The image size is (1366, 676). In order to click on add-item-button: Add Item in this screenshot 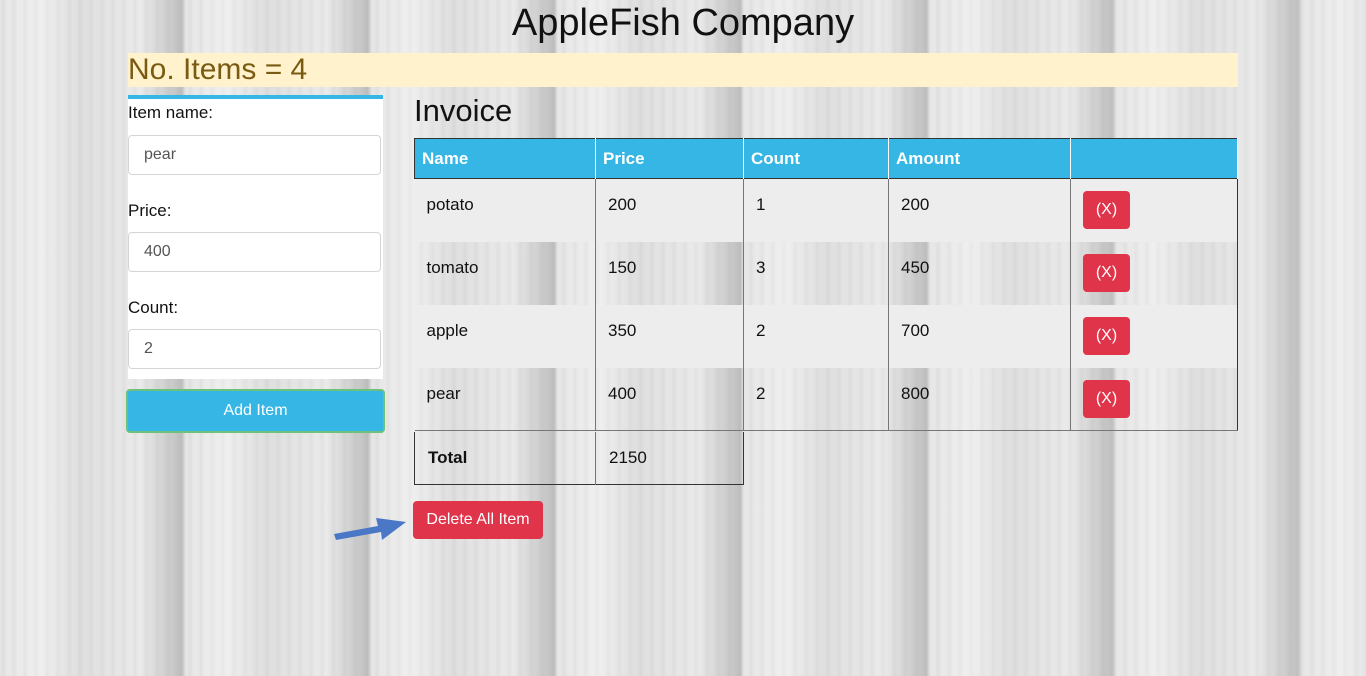, I will do `click(255, 411)`.